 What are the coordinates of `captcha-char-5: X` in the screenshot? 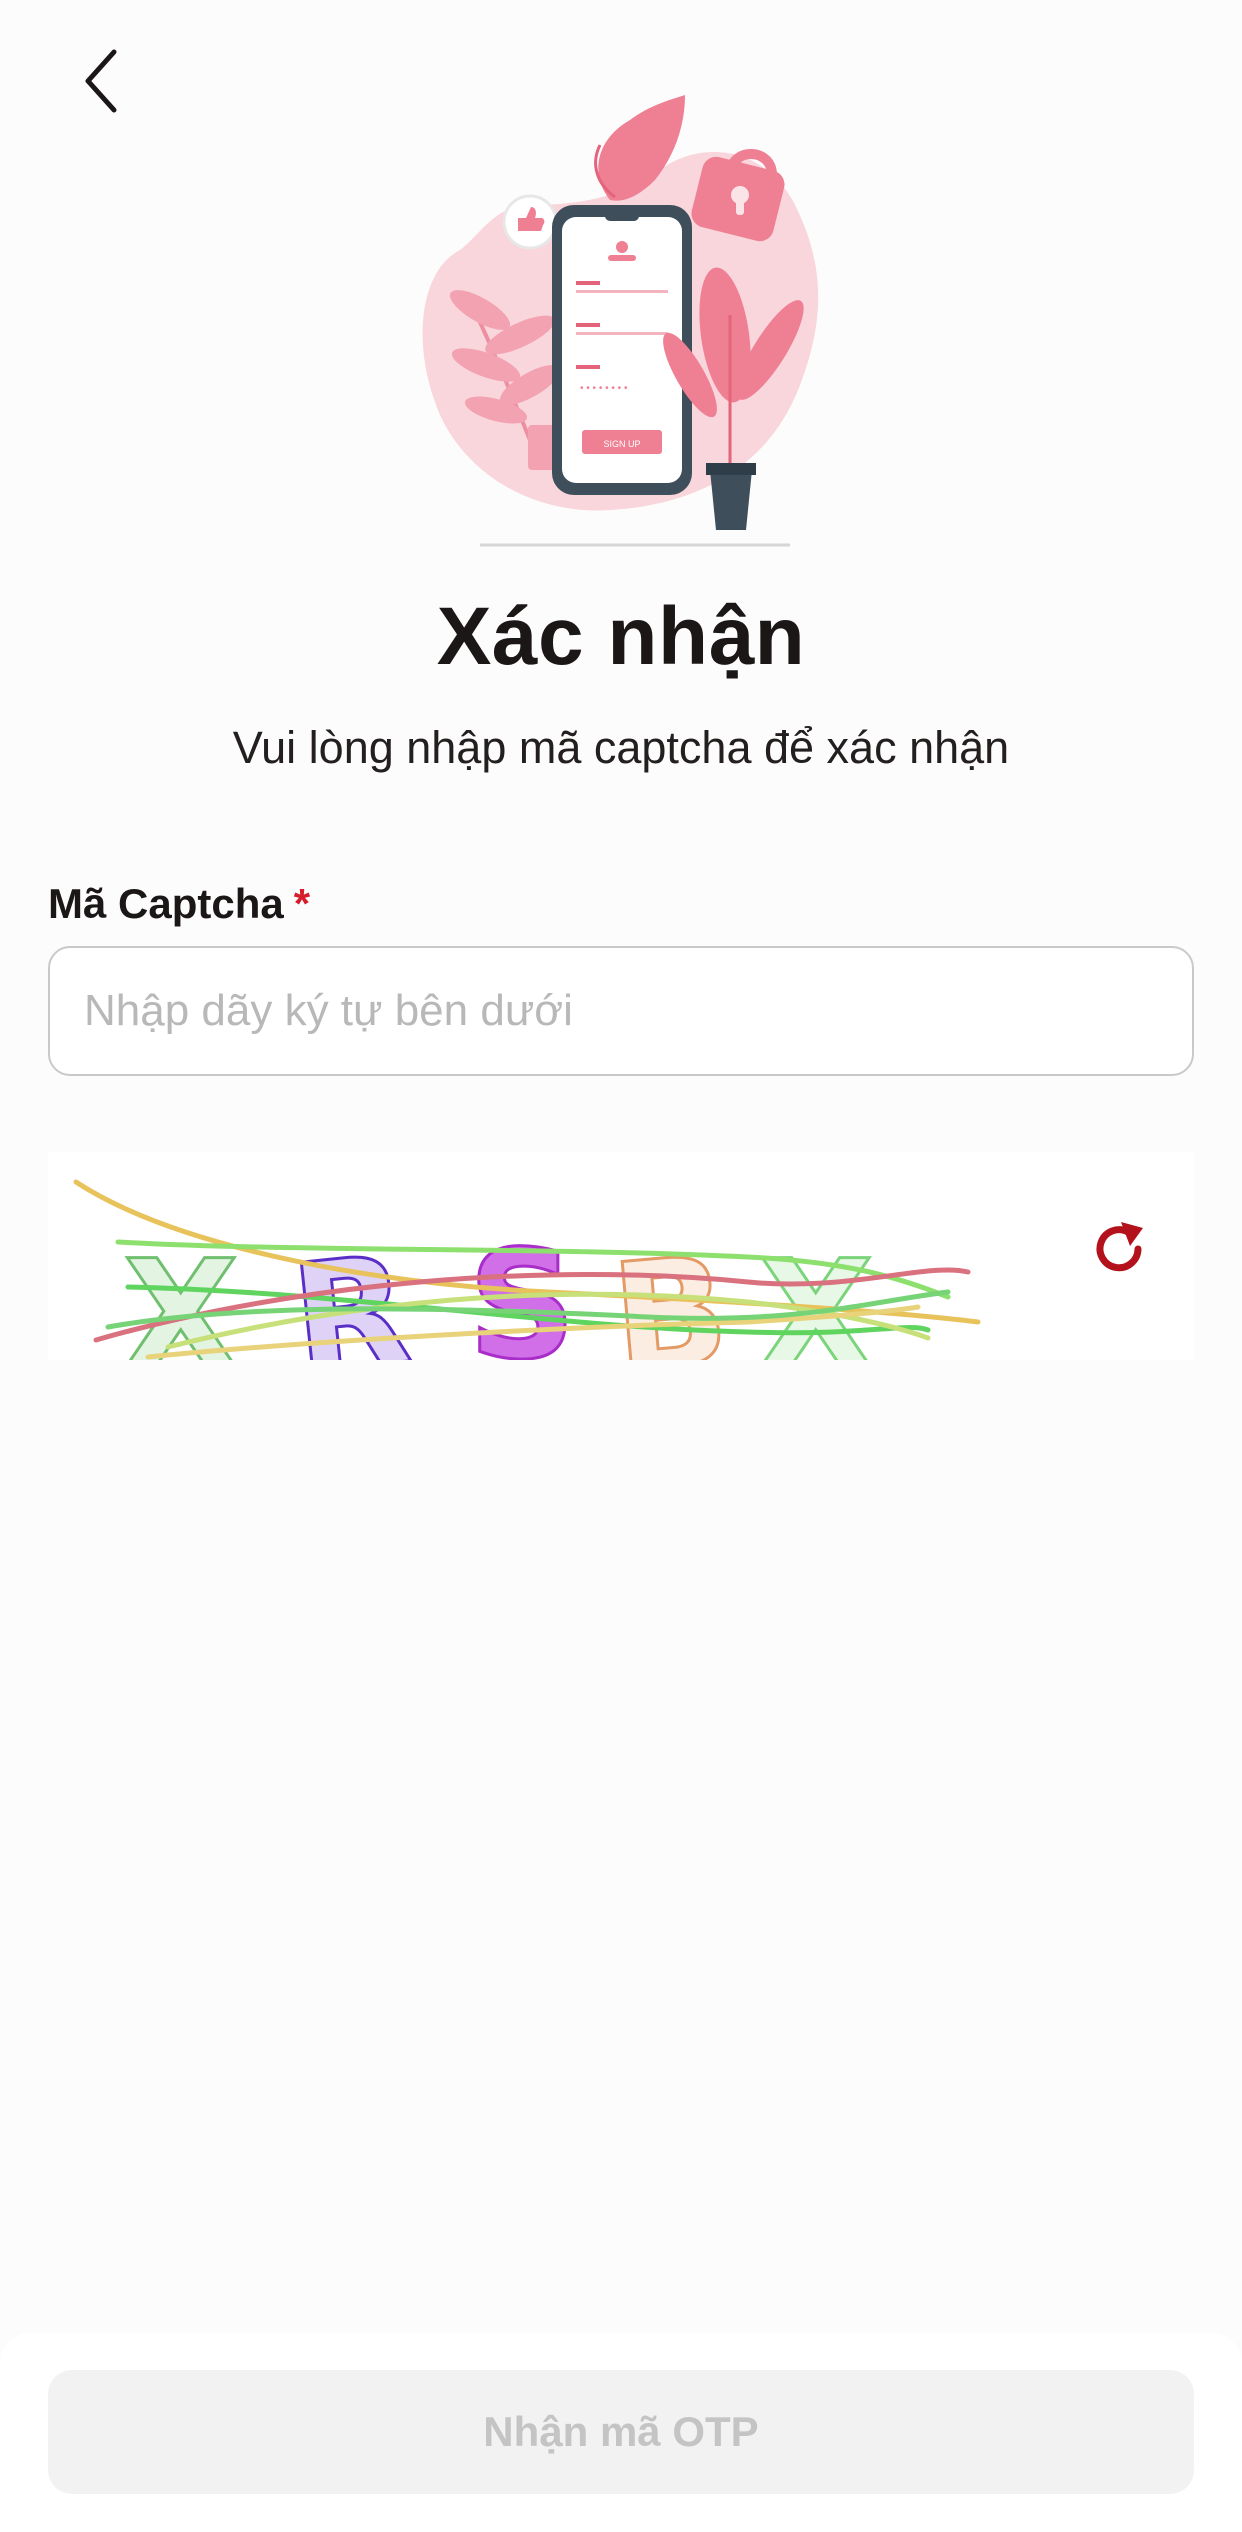 It's located at (816, 1294).